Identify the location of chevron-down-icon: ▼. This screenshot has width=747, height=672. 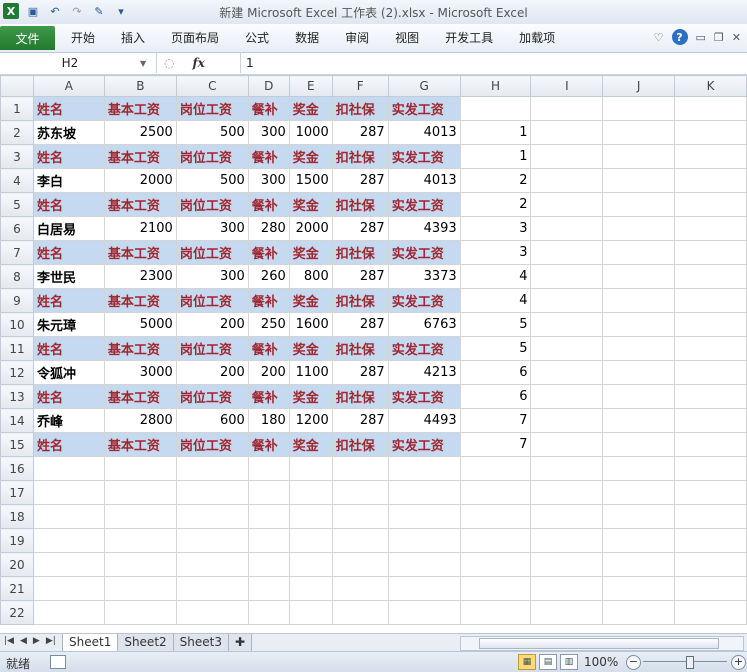
(143, 63).